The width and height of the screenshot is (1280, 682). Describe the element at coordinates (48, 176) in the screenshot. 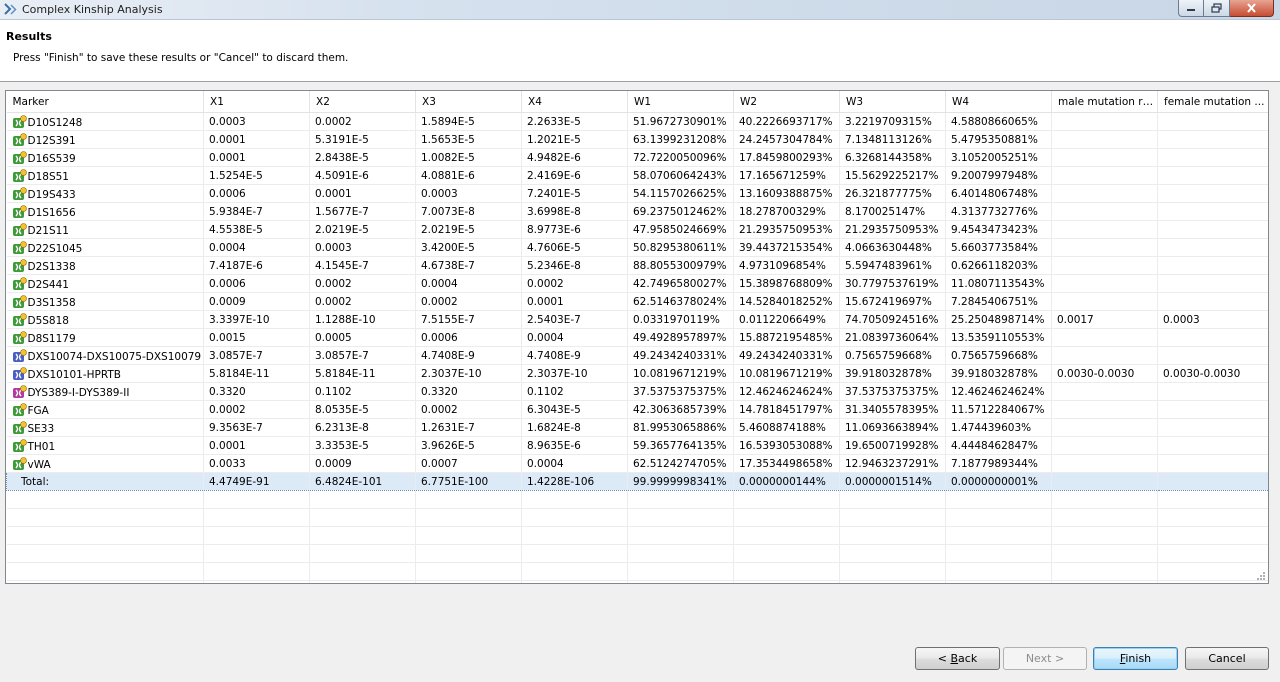

I see `marker-name: D18S51` at that location.